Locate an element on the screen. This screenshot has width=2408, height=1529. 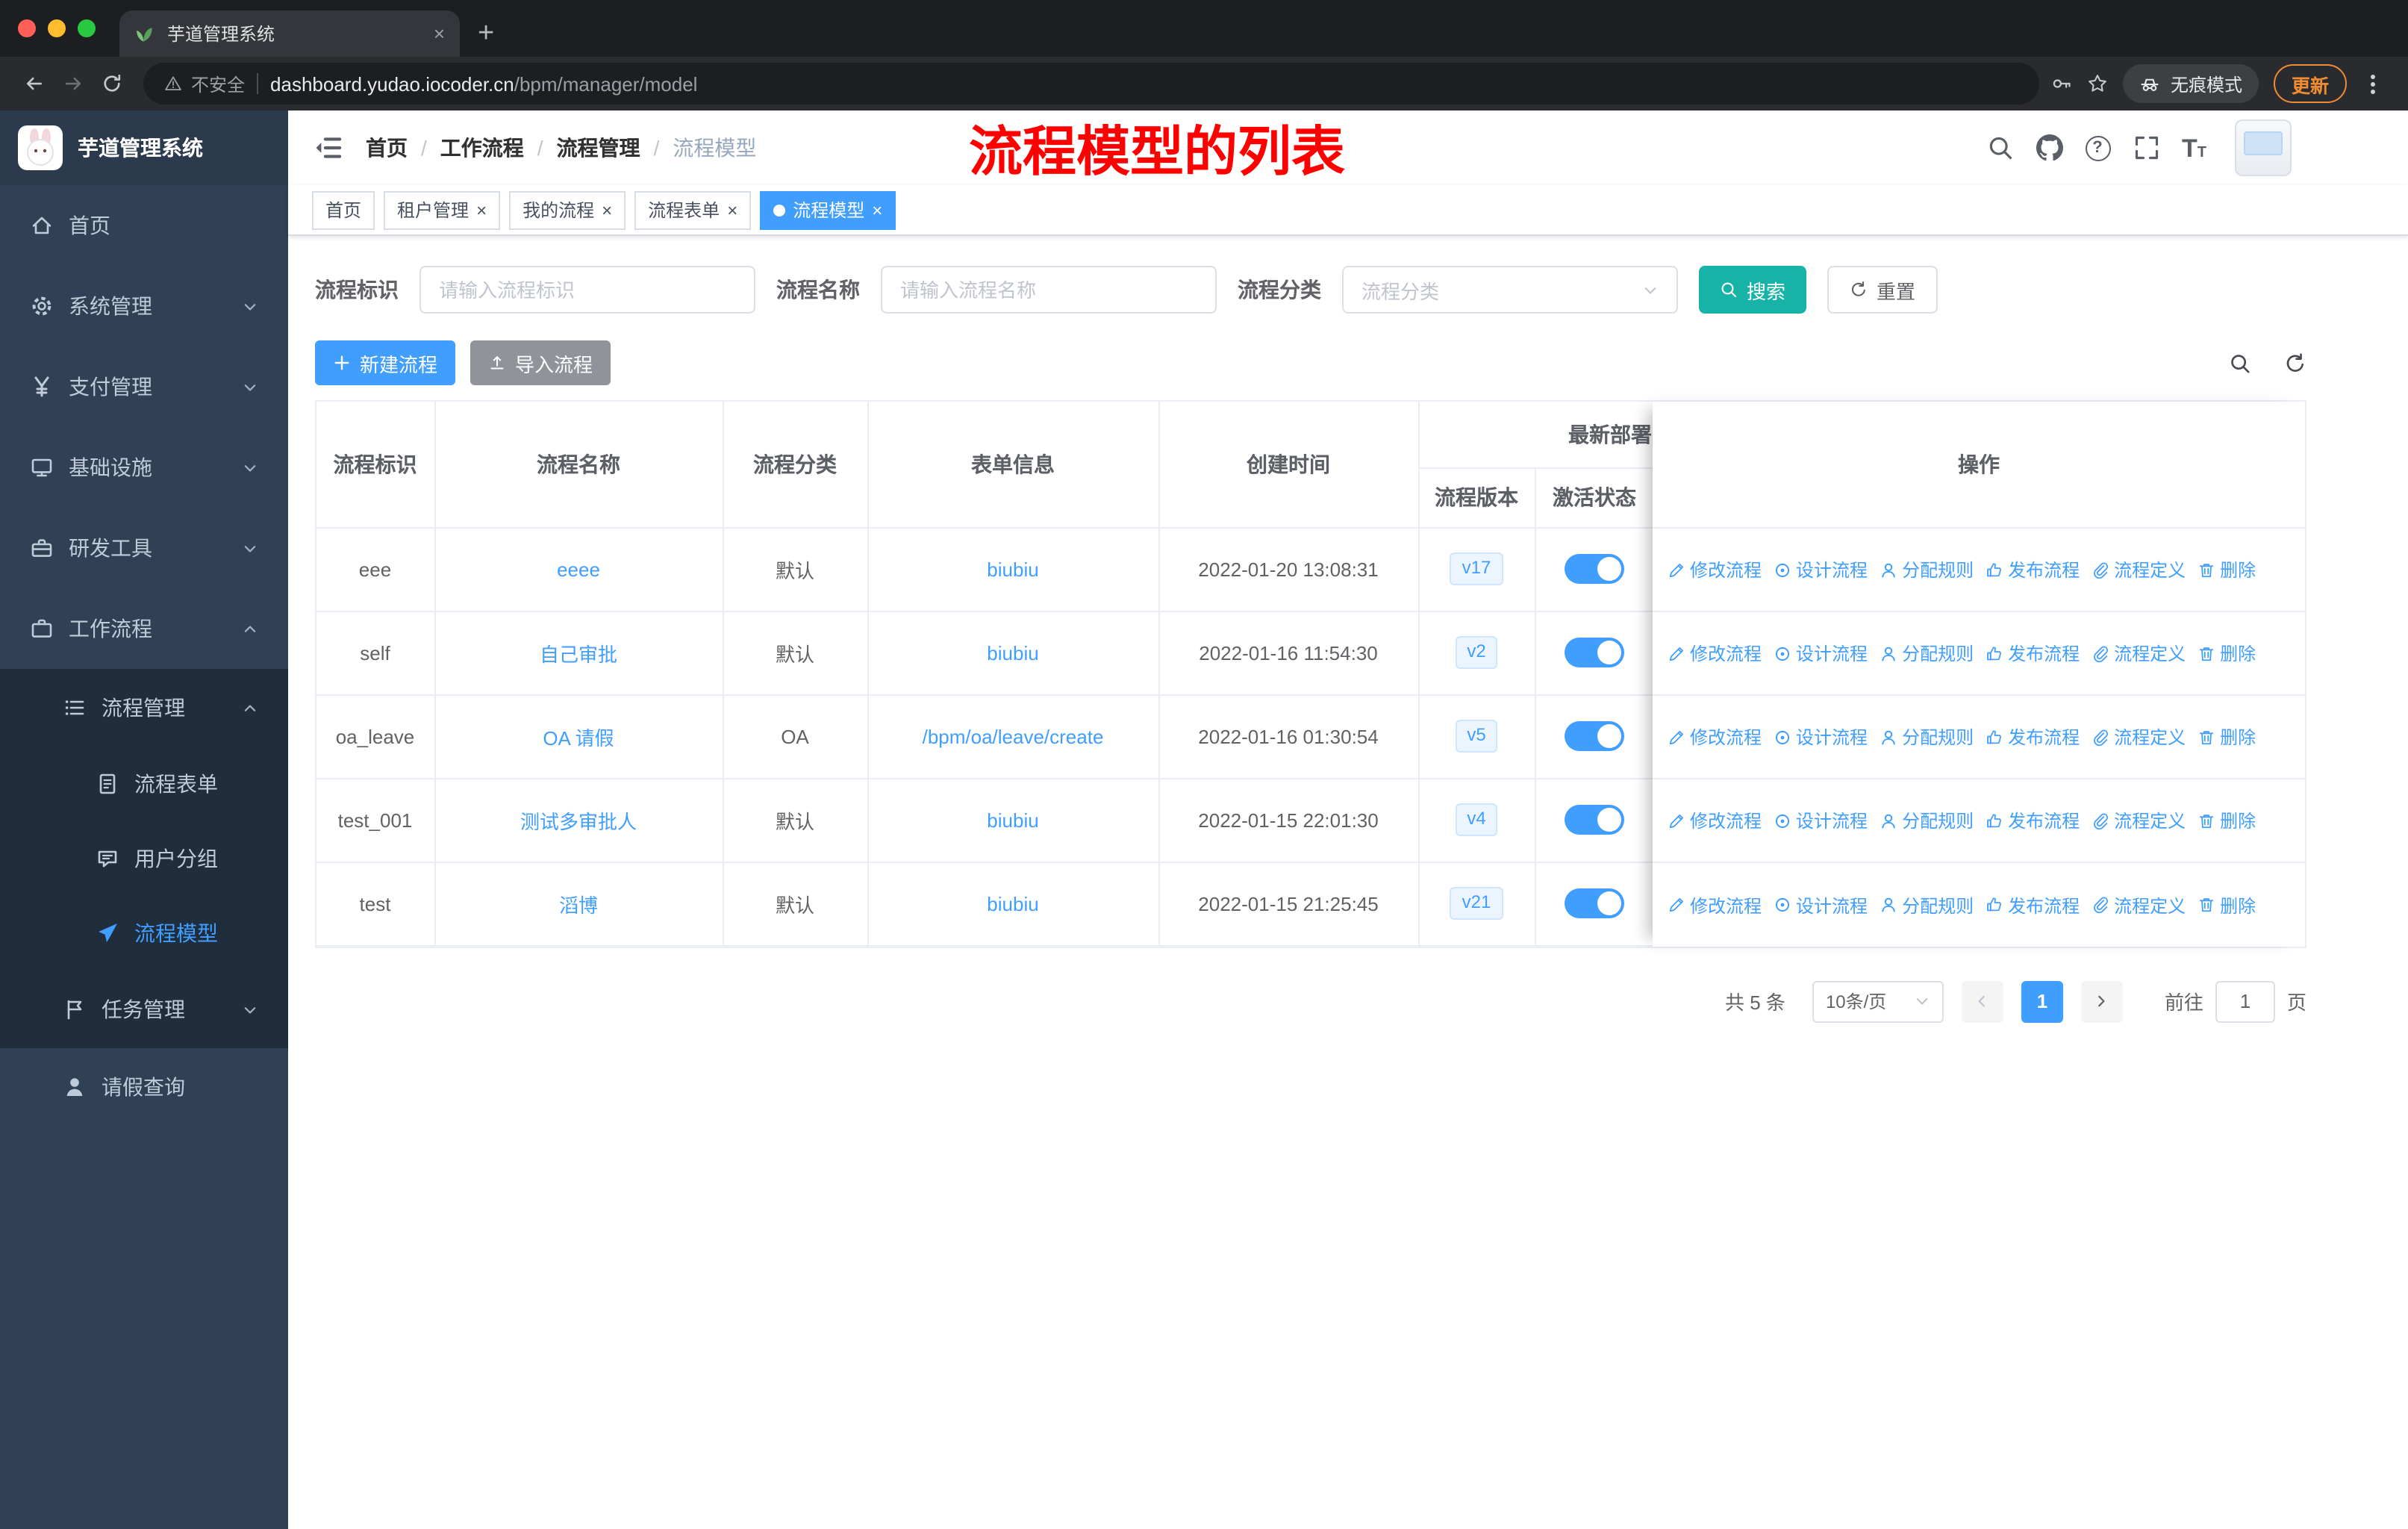
window-minimize-button is located at coordinates (57, 28).